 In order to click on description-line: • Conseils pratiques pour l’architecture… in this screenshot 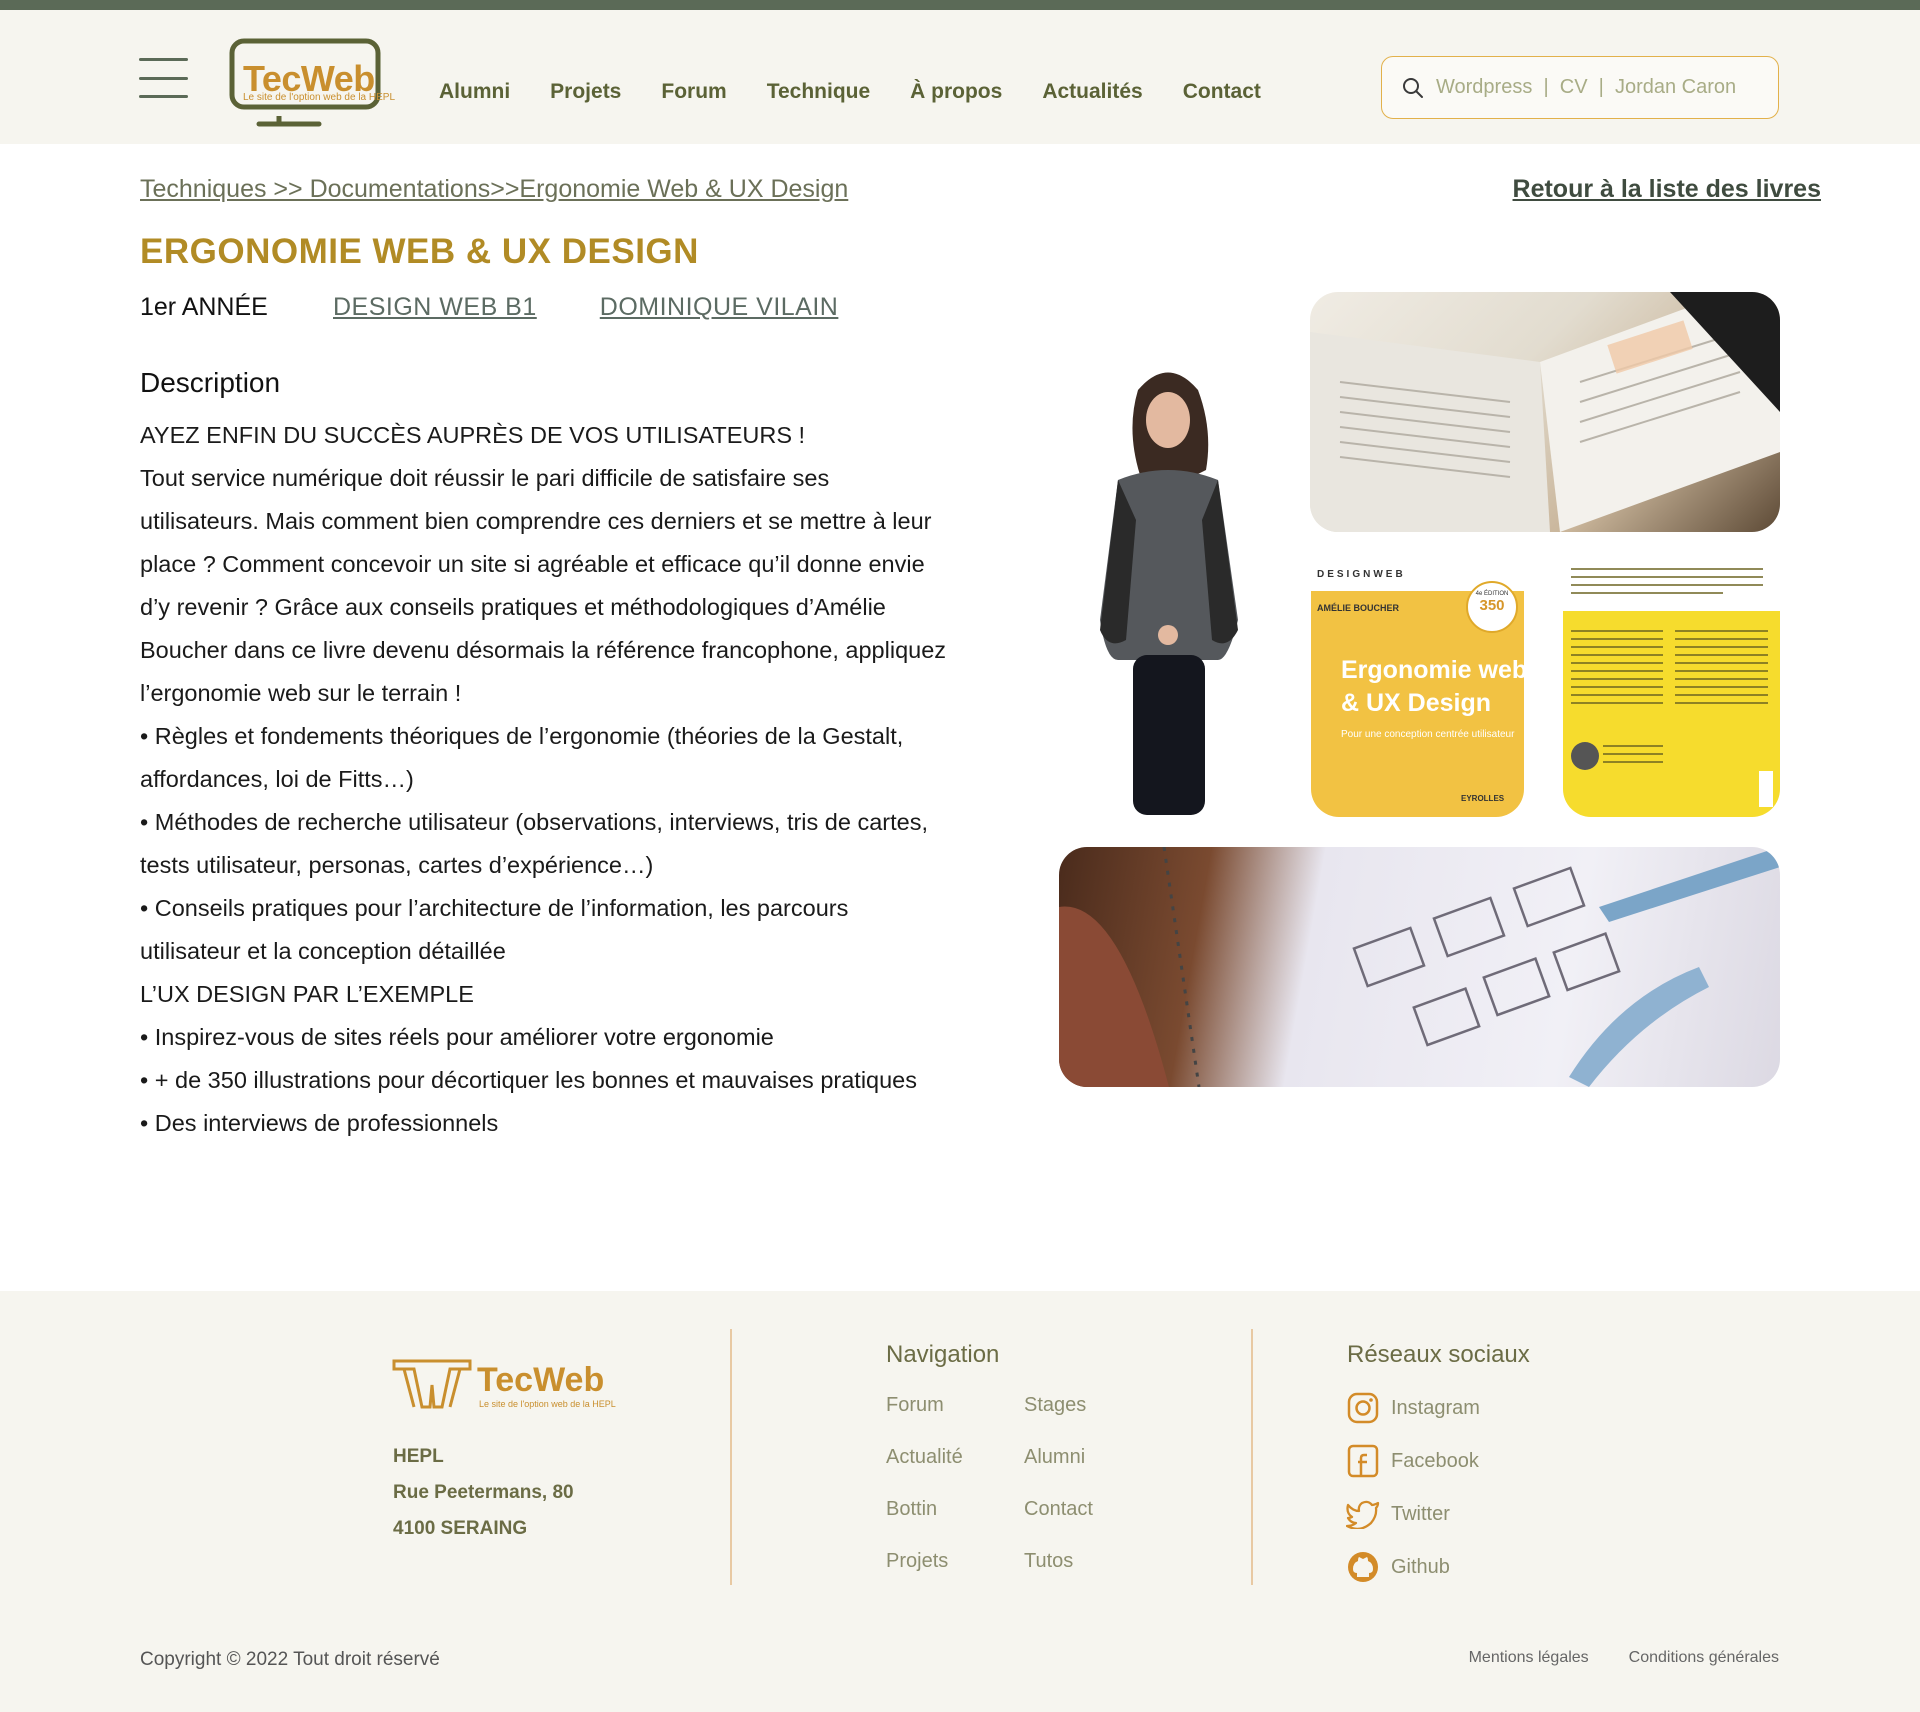, I will do `click(494, 908)`.